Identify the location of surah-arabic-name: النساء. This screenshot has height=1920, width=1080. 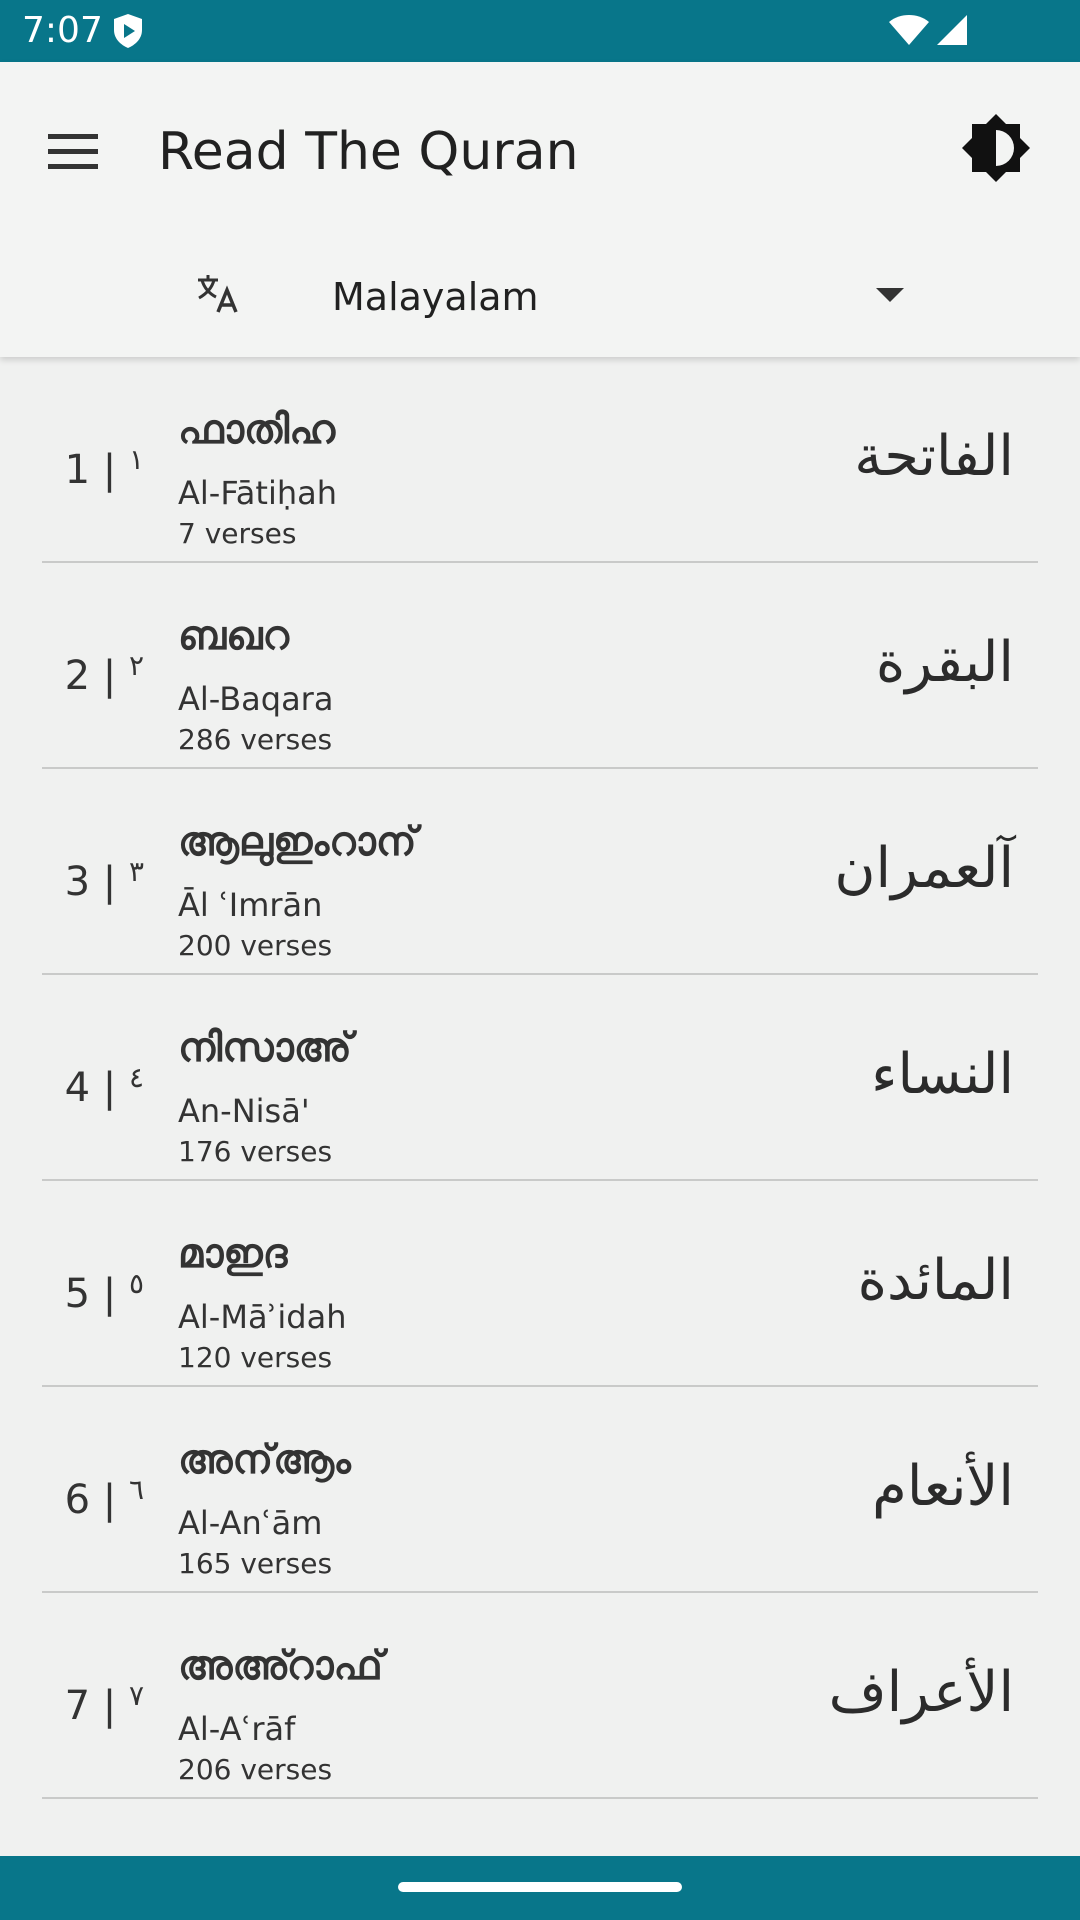
(942, 1074).